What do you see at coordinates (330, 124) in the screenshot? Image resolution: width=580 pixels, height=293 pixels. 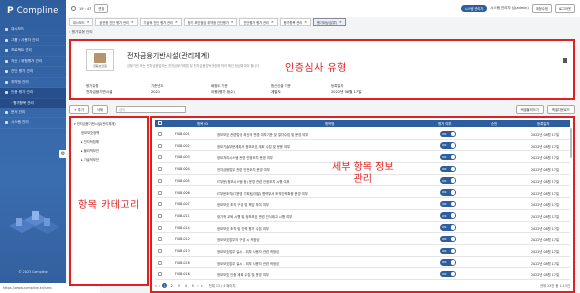 I see `col-name: 항목명` at bounding box center [330, 124].